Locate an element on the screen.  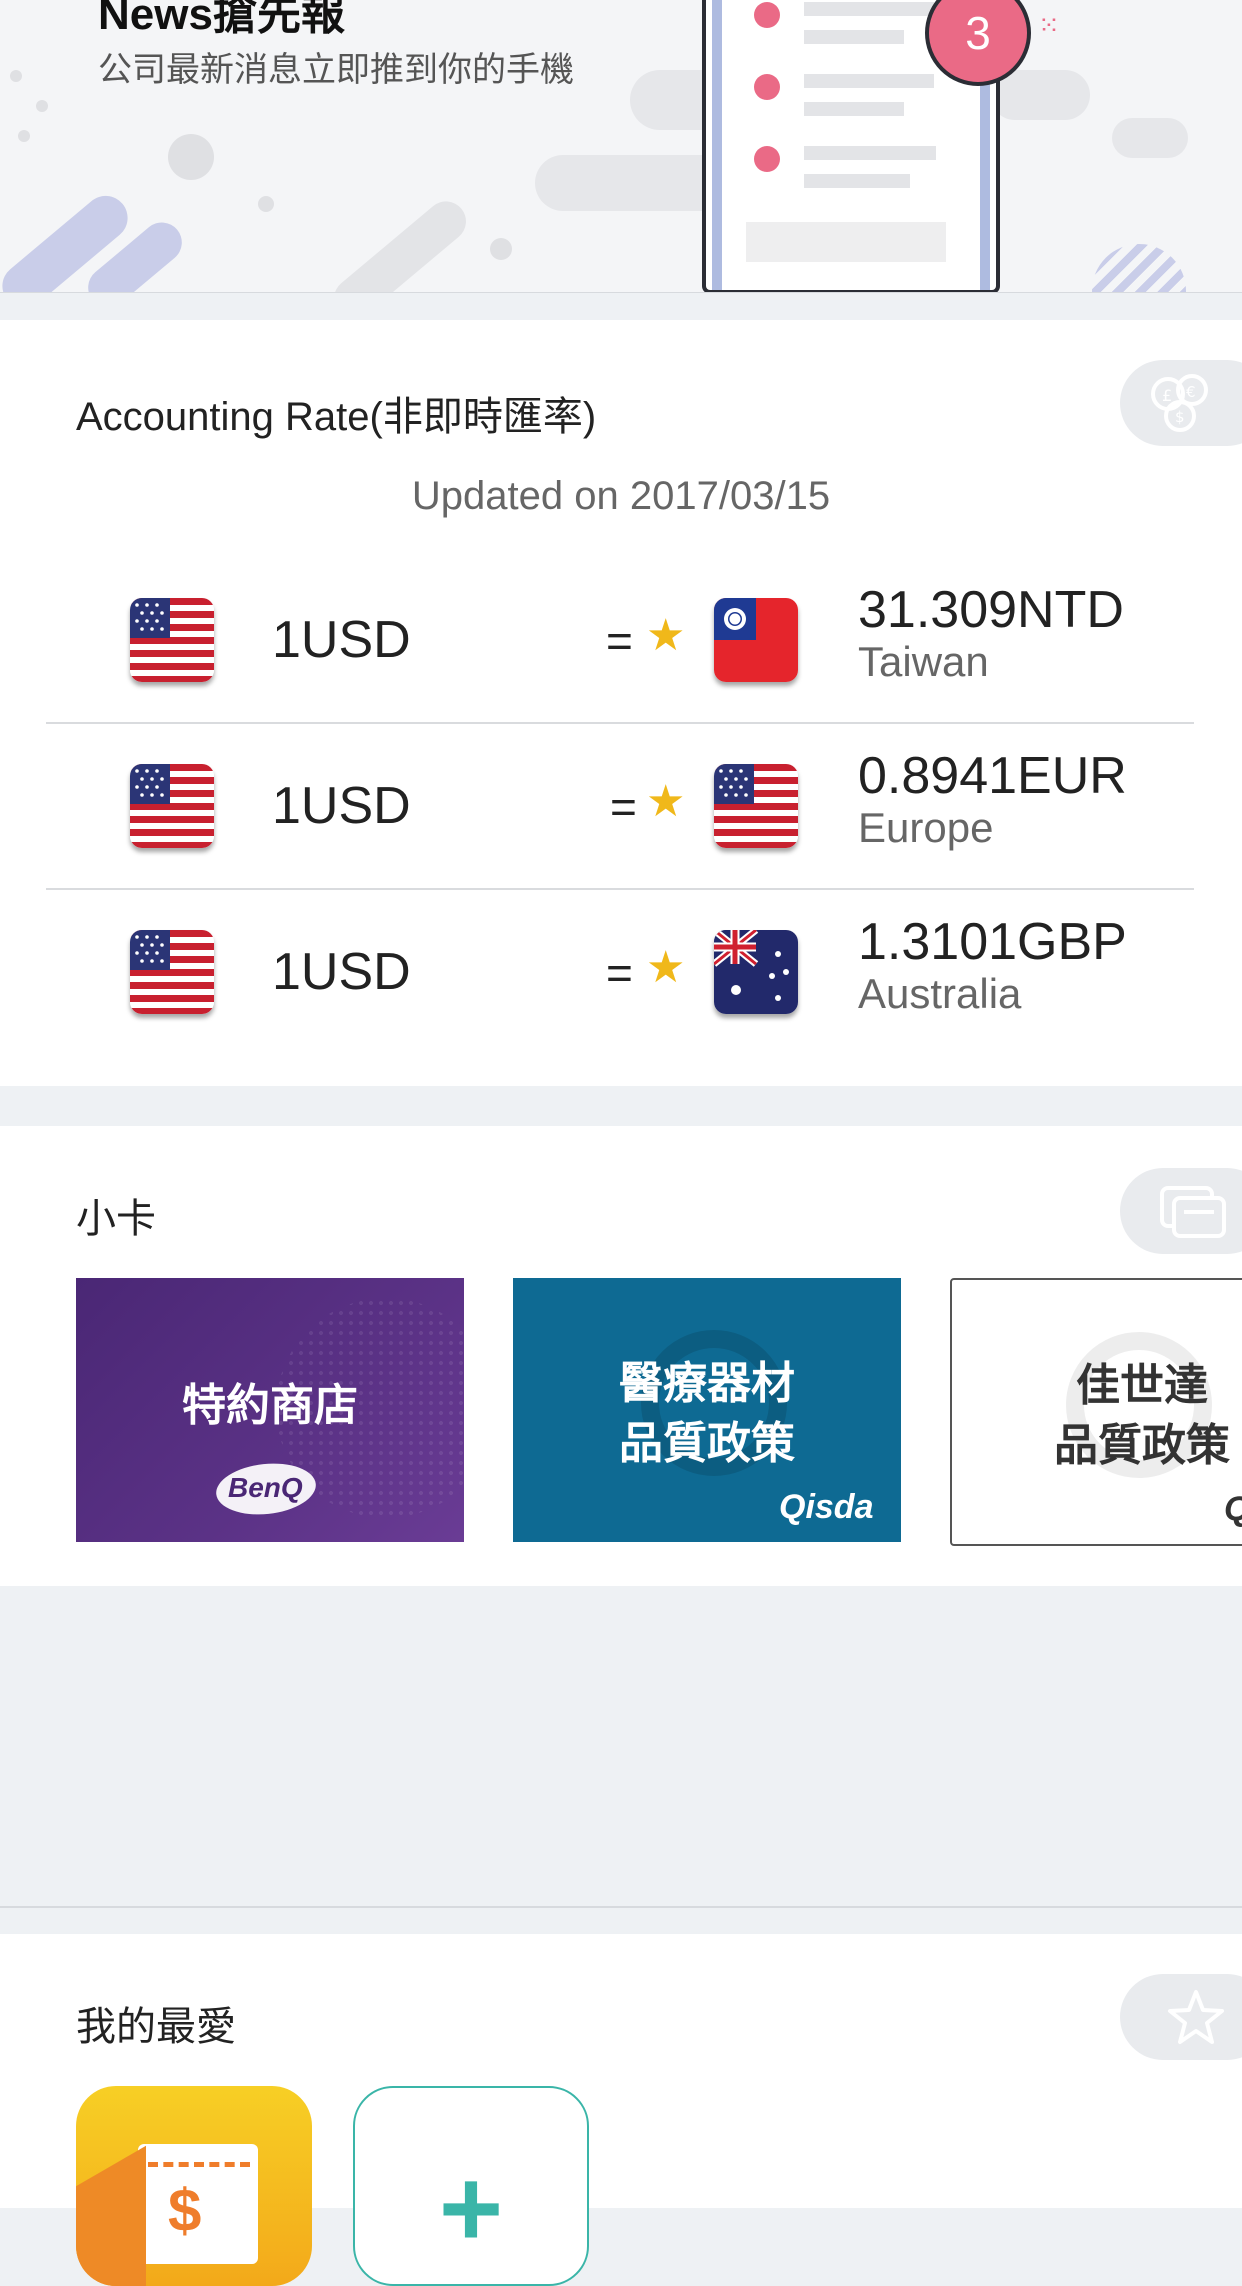
card-label: 佳世達 is located at coordinates (1142, 1385).